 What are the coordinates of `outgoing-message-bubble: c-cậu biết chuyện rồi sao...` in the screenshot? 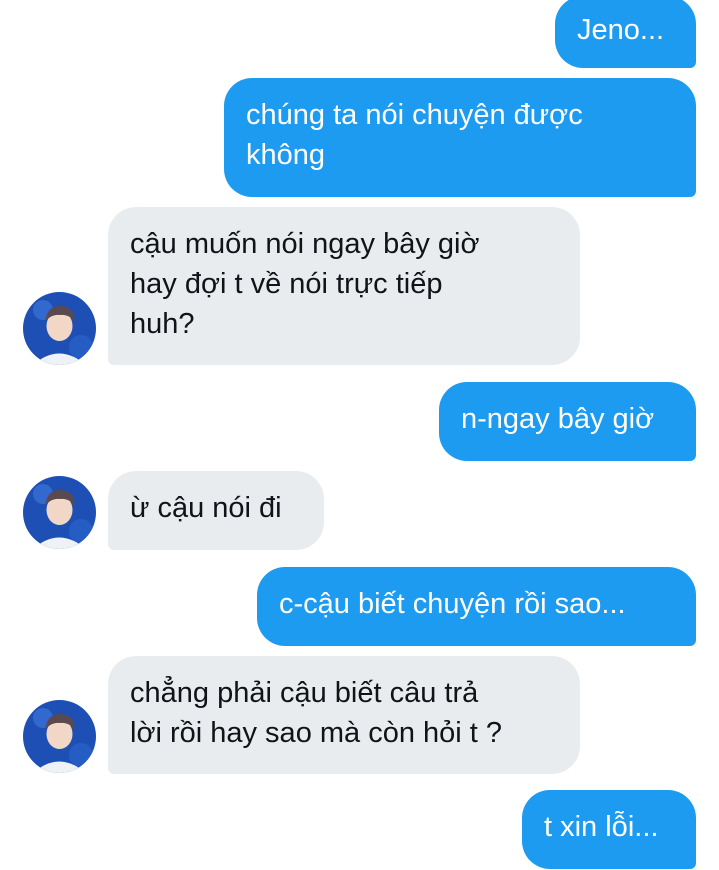 It's located at (476, 606).